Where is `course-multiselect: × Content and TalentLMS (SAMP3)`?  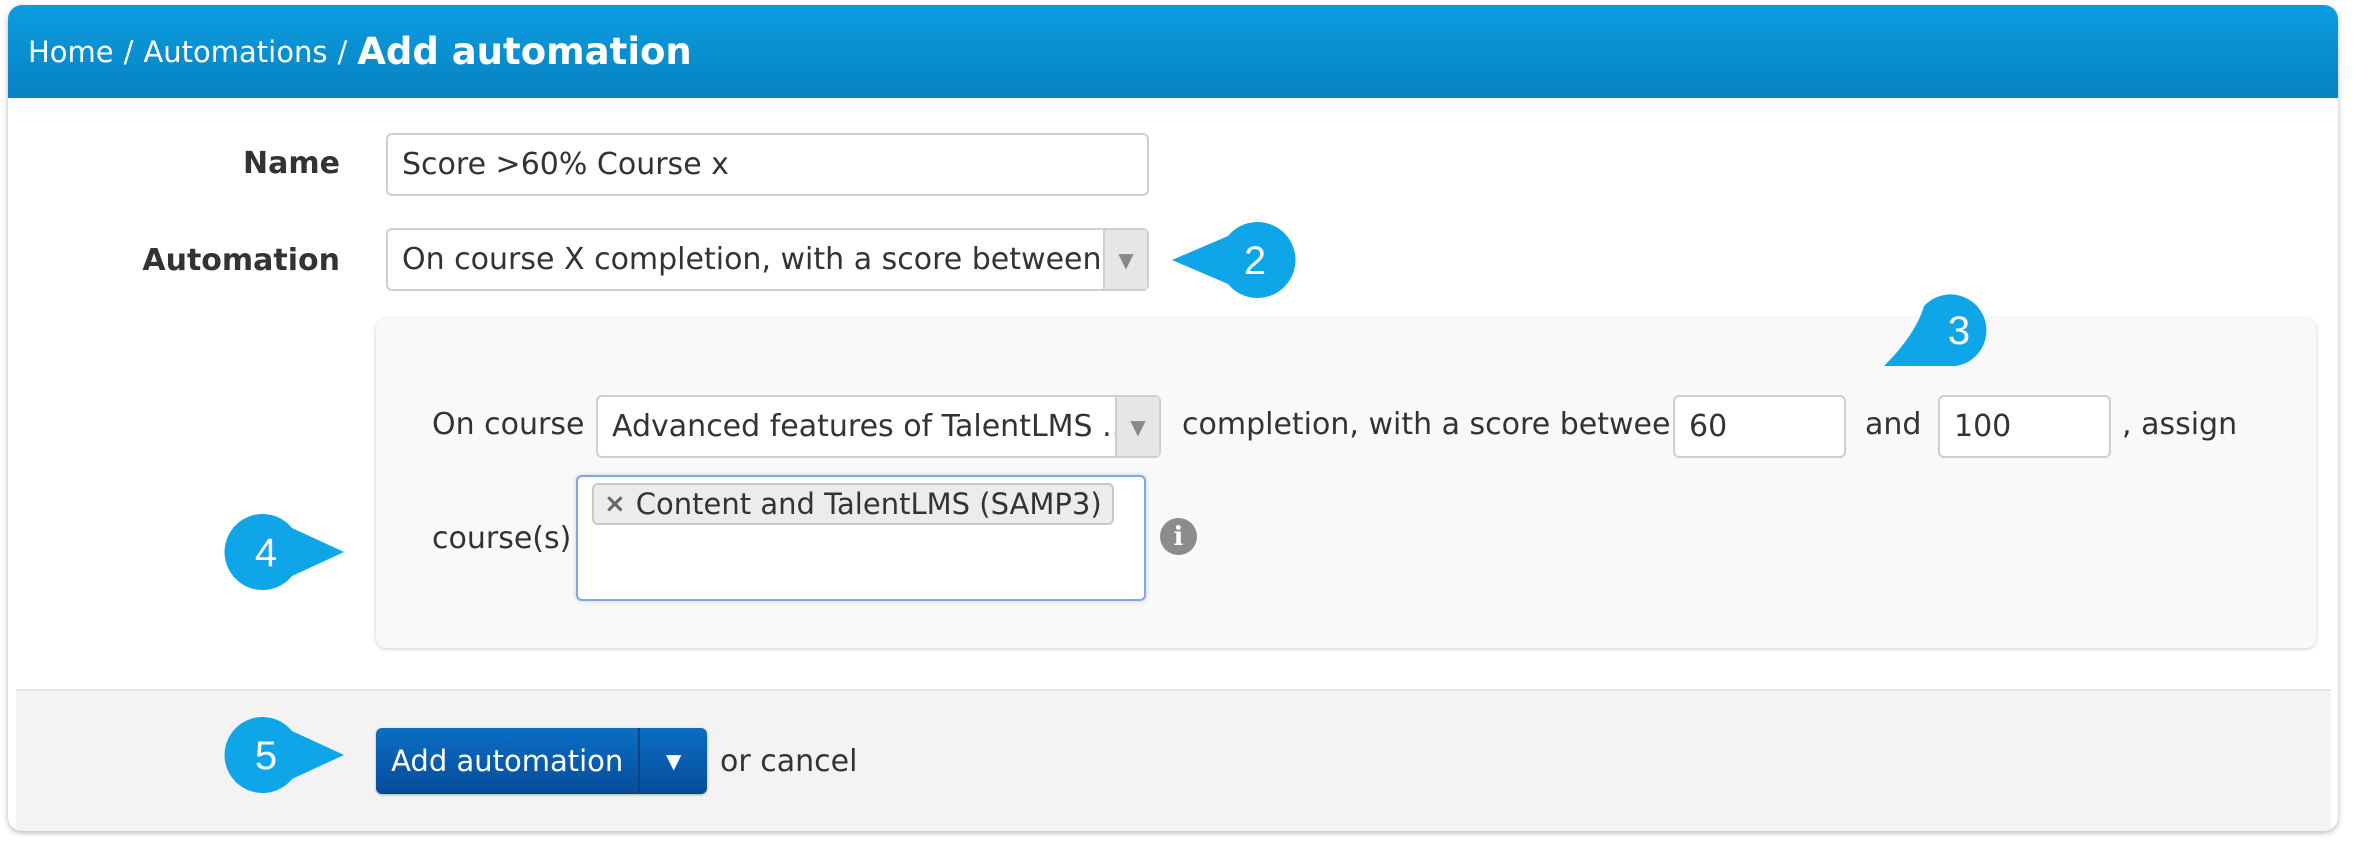 course-multiselect: × Content and TalentLMS (SAMP3) is located at coordinates (861, 538).